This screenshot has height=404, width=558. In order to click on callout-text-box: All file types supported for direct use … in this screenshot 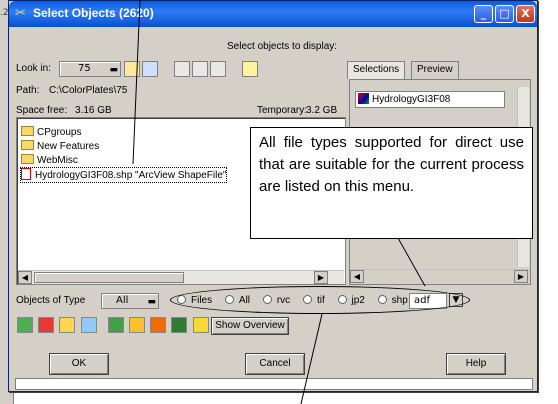, I will do `click(391, 183)`.